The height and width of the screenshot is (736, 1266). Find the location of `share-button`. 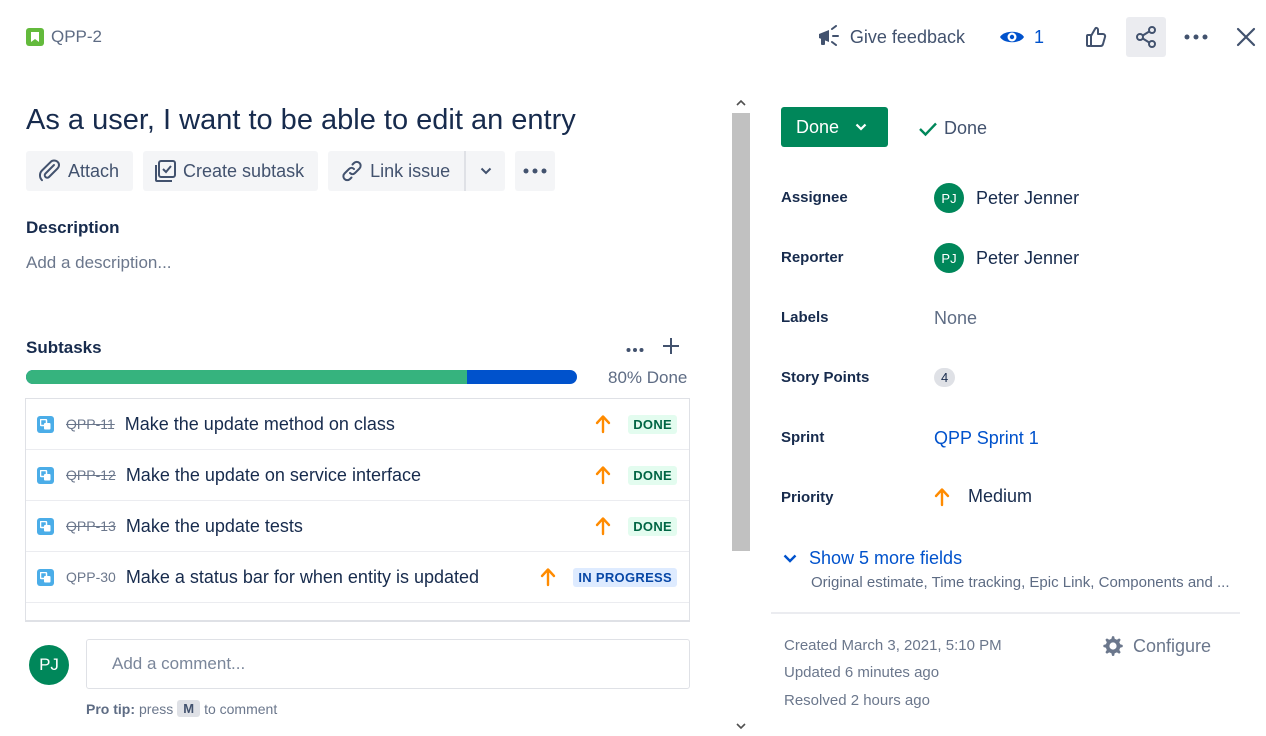

share-button is located at coordinates (1146, 37).